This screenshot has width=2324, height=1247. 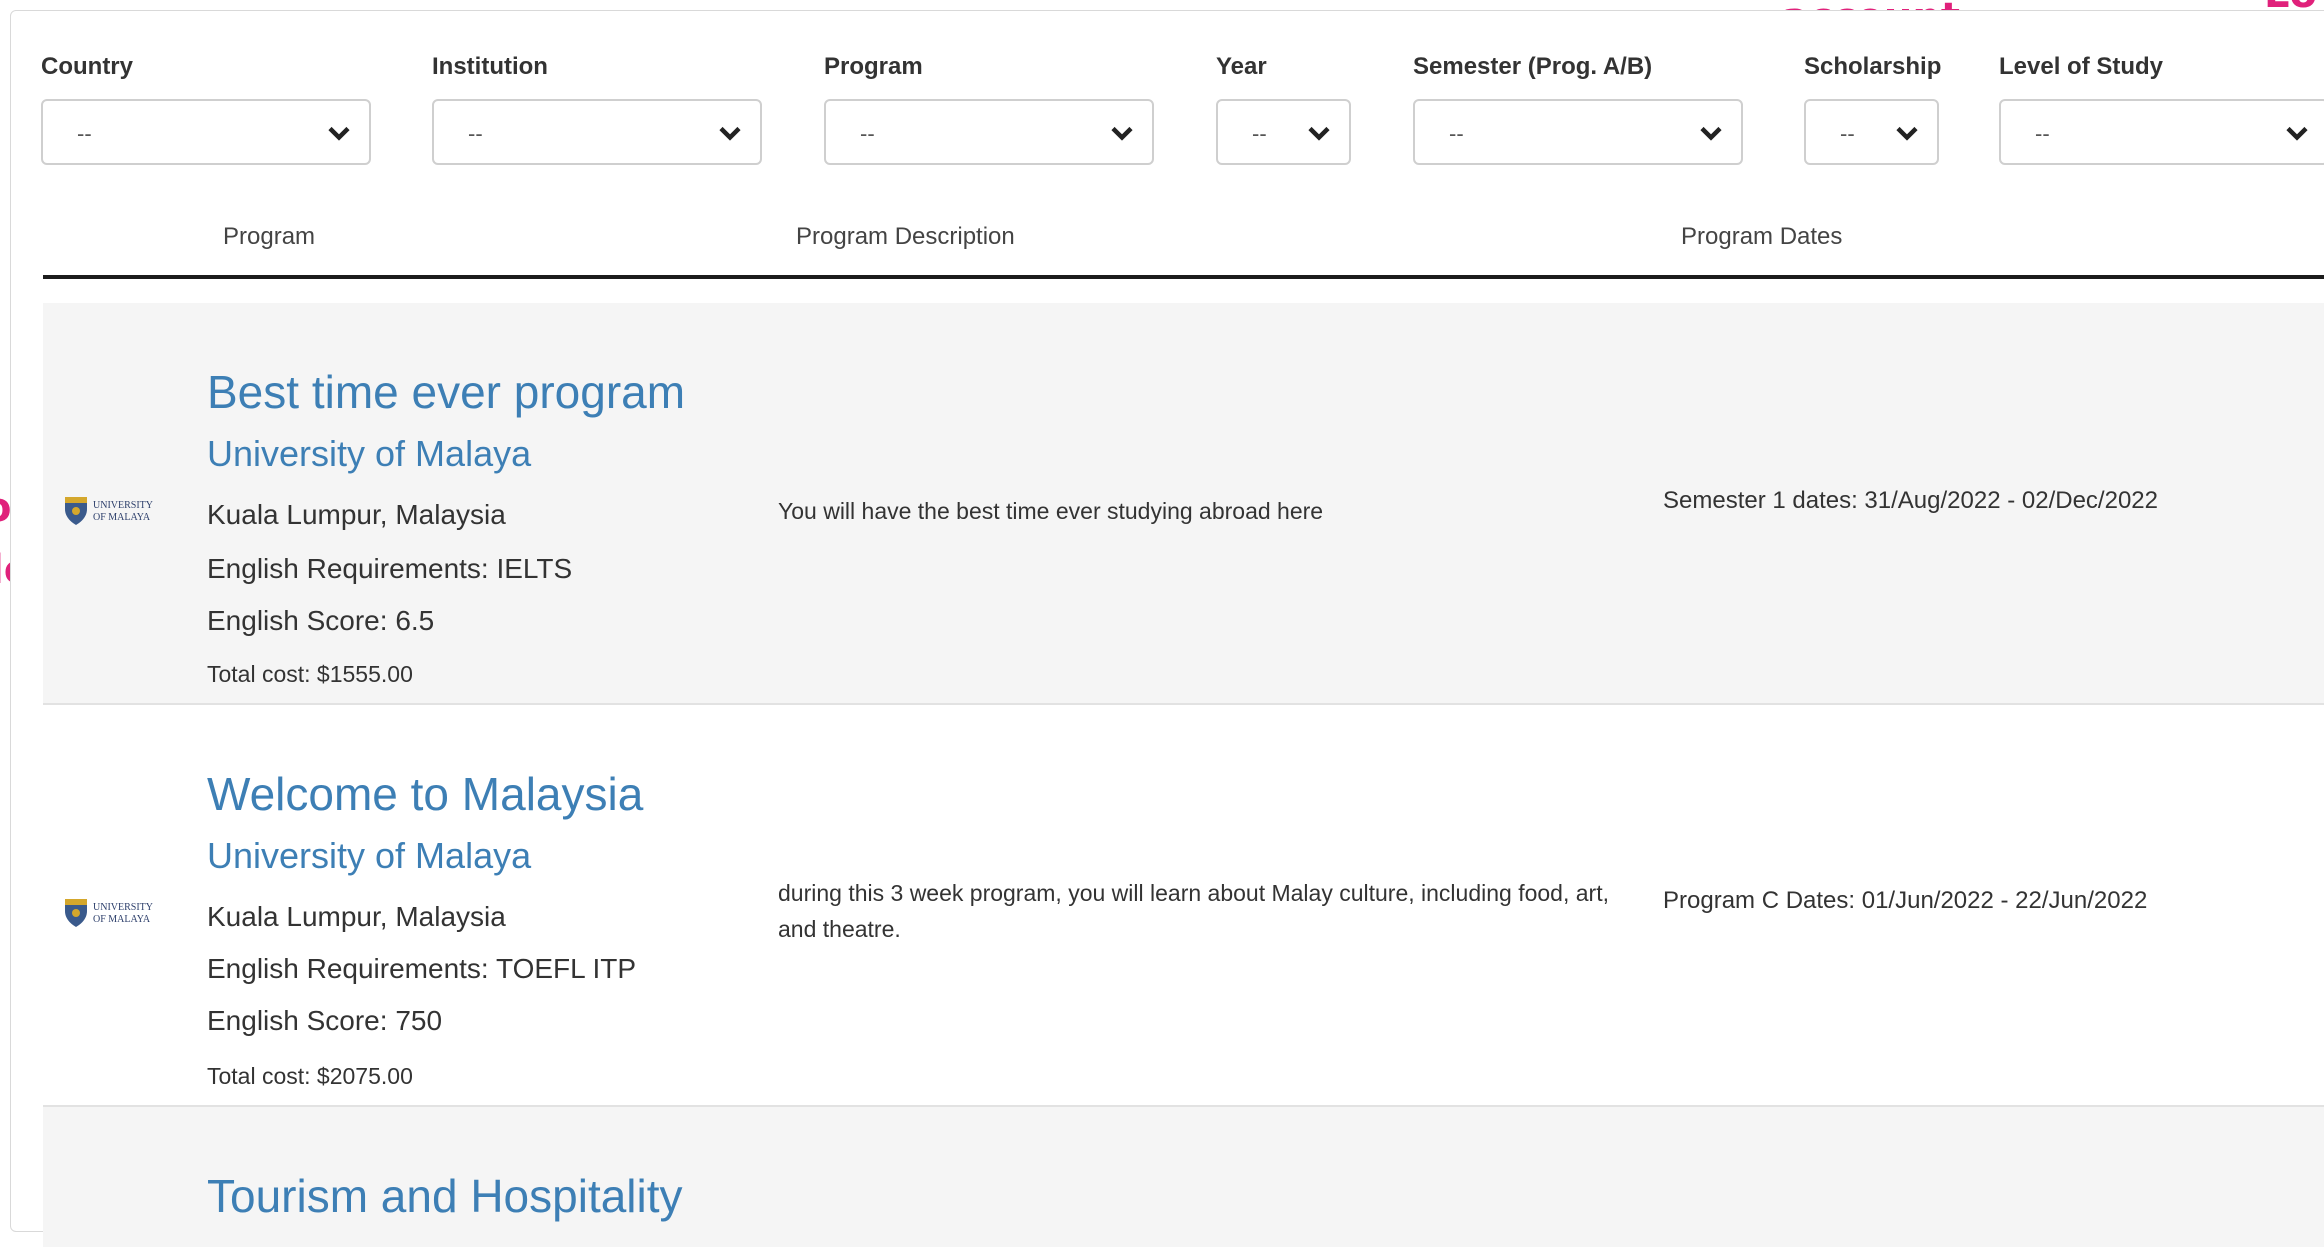 I want to click on english-requirements: English Requirements: IELTS, so click(x=390, y=568).